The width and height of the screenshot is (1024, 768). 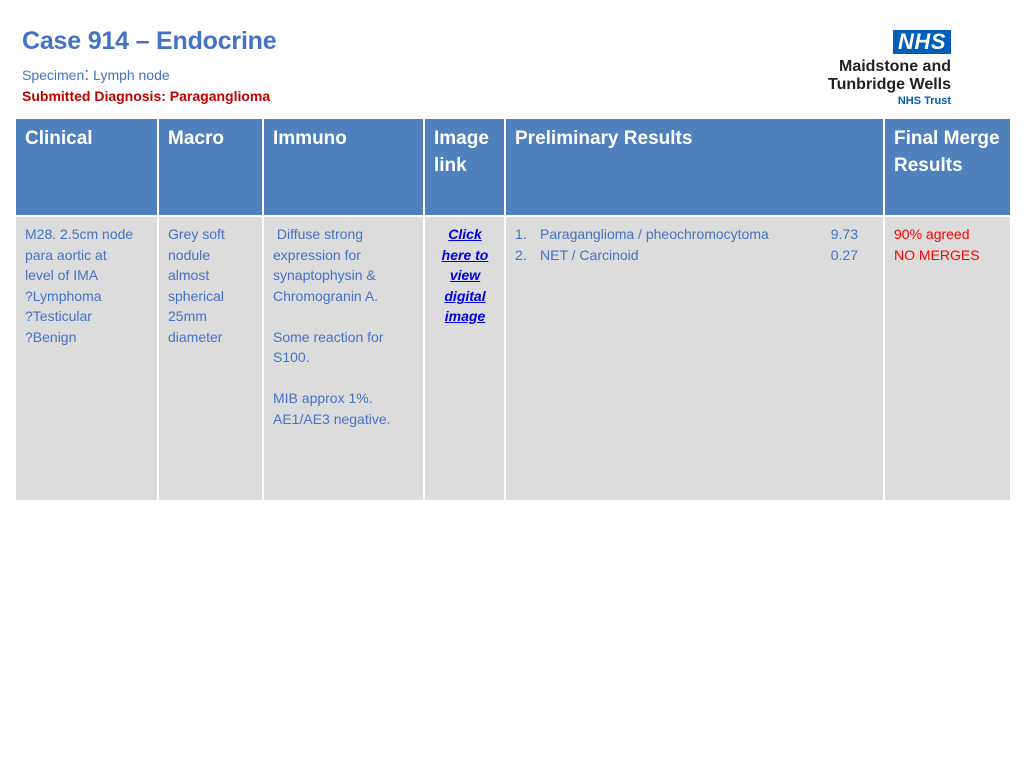 I want to click on header-image-link: Image link, so click(x=464, y=167).